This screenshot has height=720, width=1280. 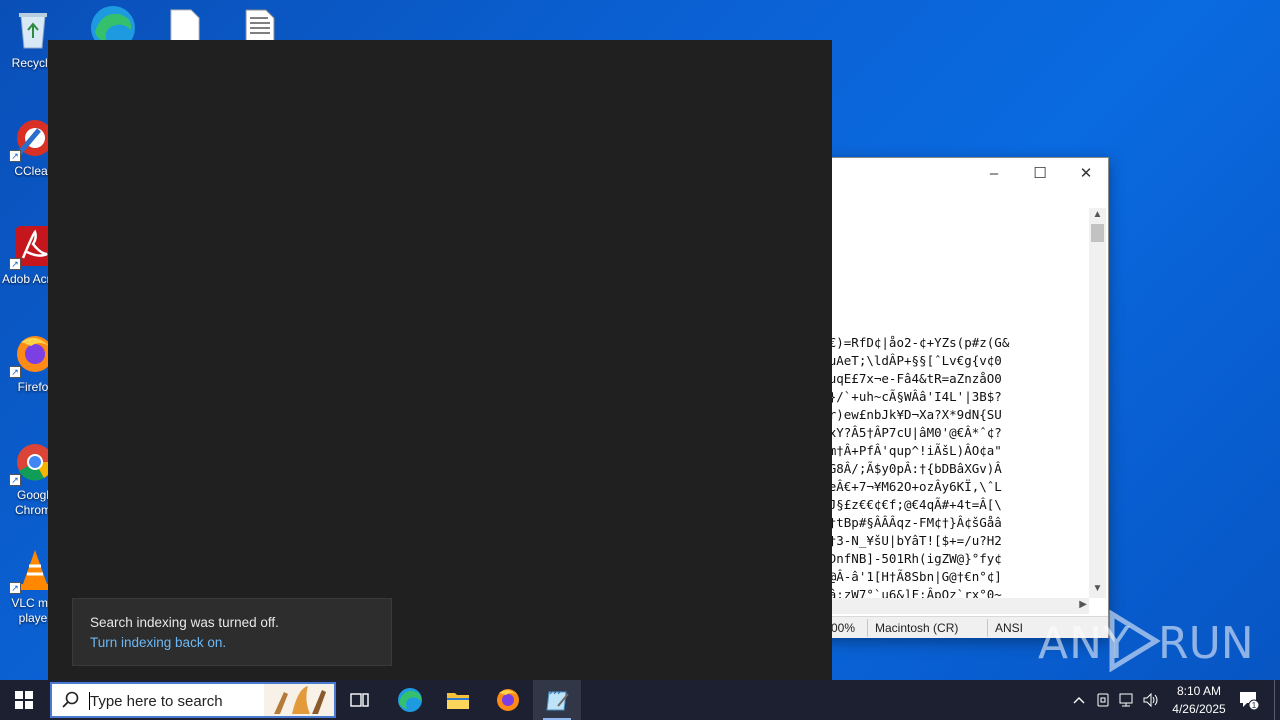 I want to click on desktop-icon-label: CClear, so click(x=33, y=171).